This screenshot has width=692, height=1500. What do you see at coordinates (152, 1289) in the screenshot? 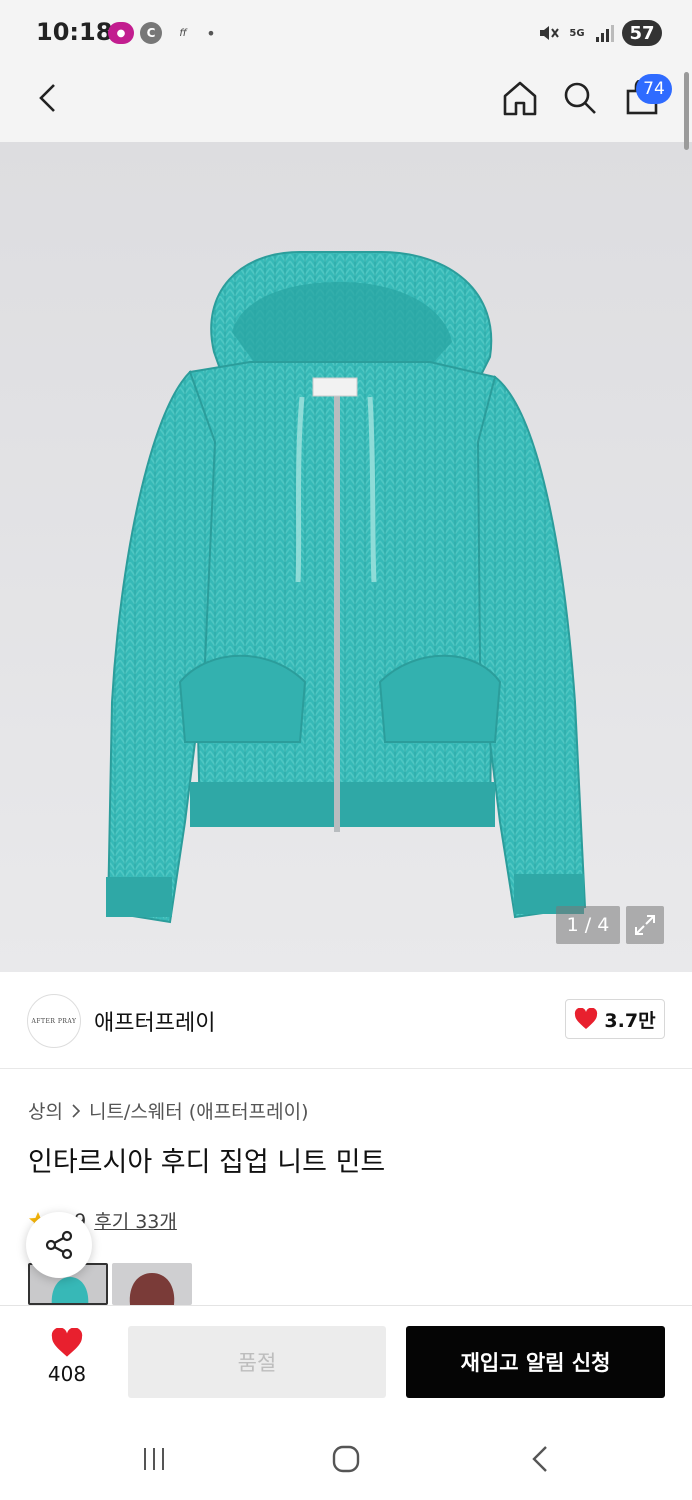
I see `variant-burgundy-swatch` at bounding box center [152, 1289].